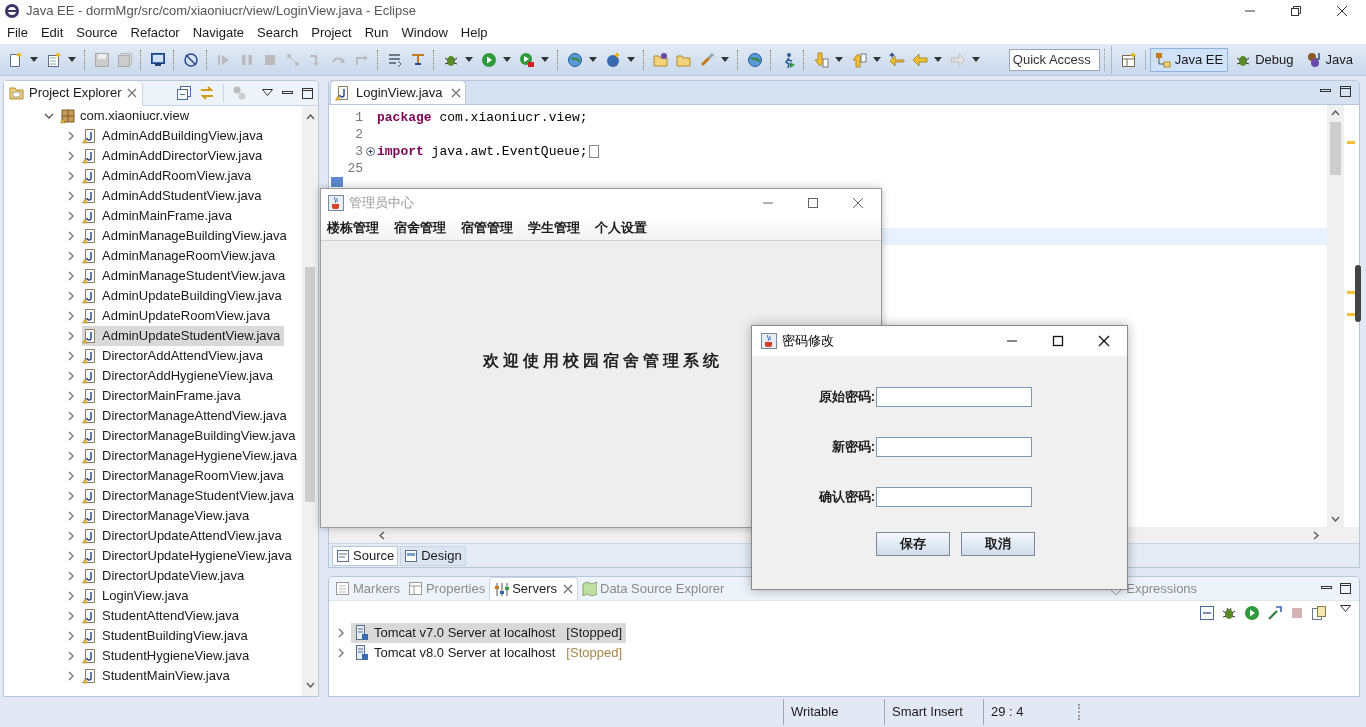 This screenshot has width=1366, height=727. What do you see at coordinates (190, 496) in the screenshot?
I see `tree-item: DirectorManageStudentView.java` at bounding box center [190, 496].